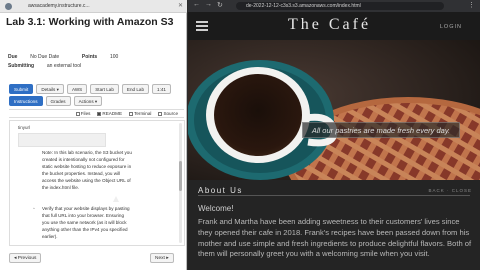  What do you see at coordinates (114, 57) in the screenshot?
I see `points-value: 100` at bounding box center [114, 57].